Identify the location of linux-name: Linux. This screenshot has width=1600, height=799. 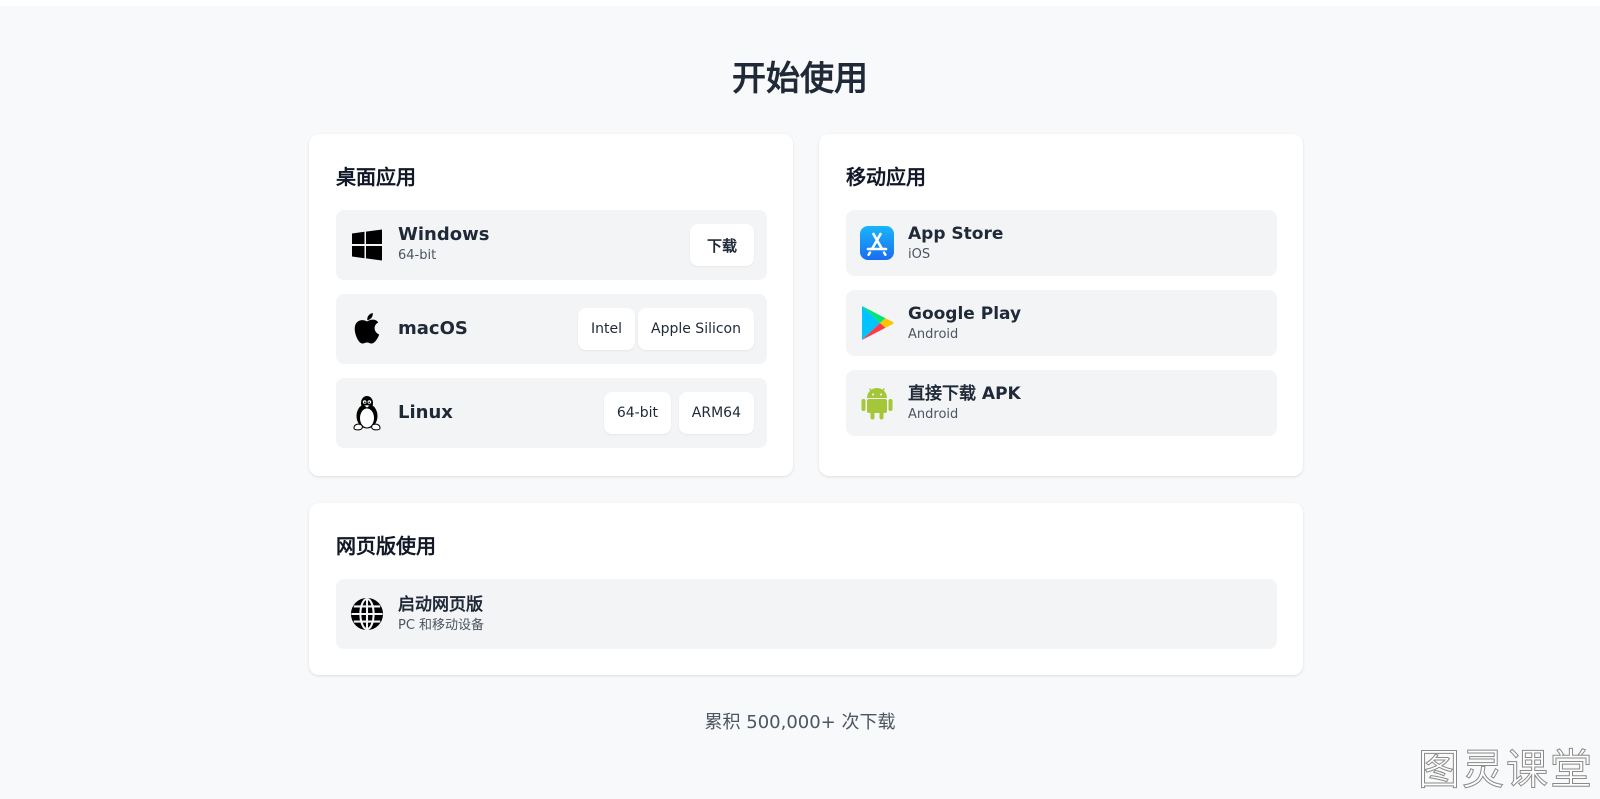
(425, 412).